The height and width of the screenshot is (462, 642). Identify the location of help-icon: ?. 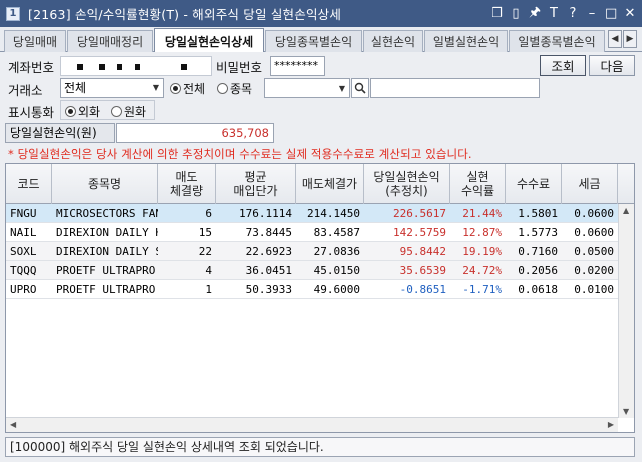
(573, 13).